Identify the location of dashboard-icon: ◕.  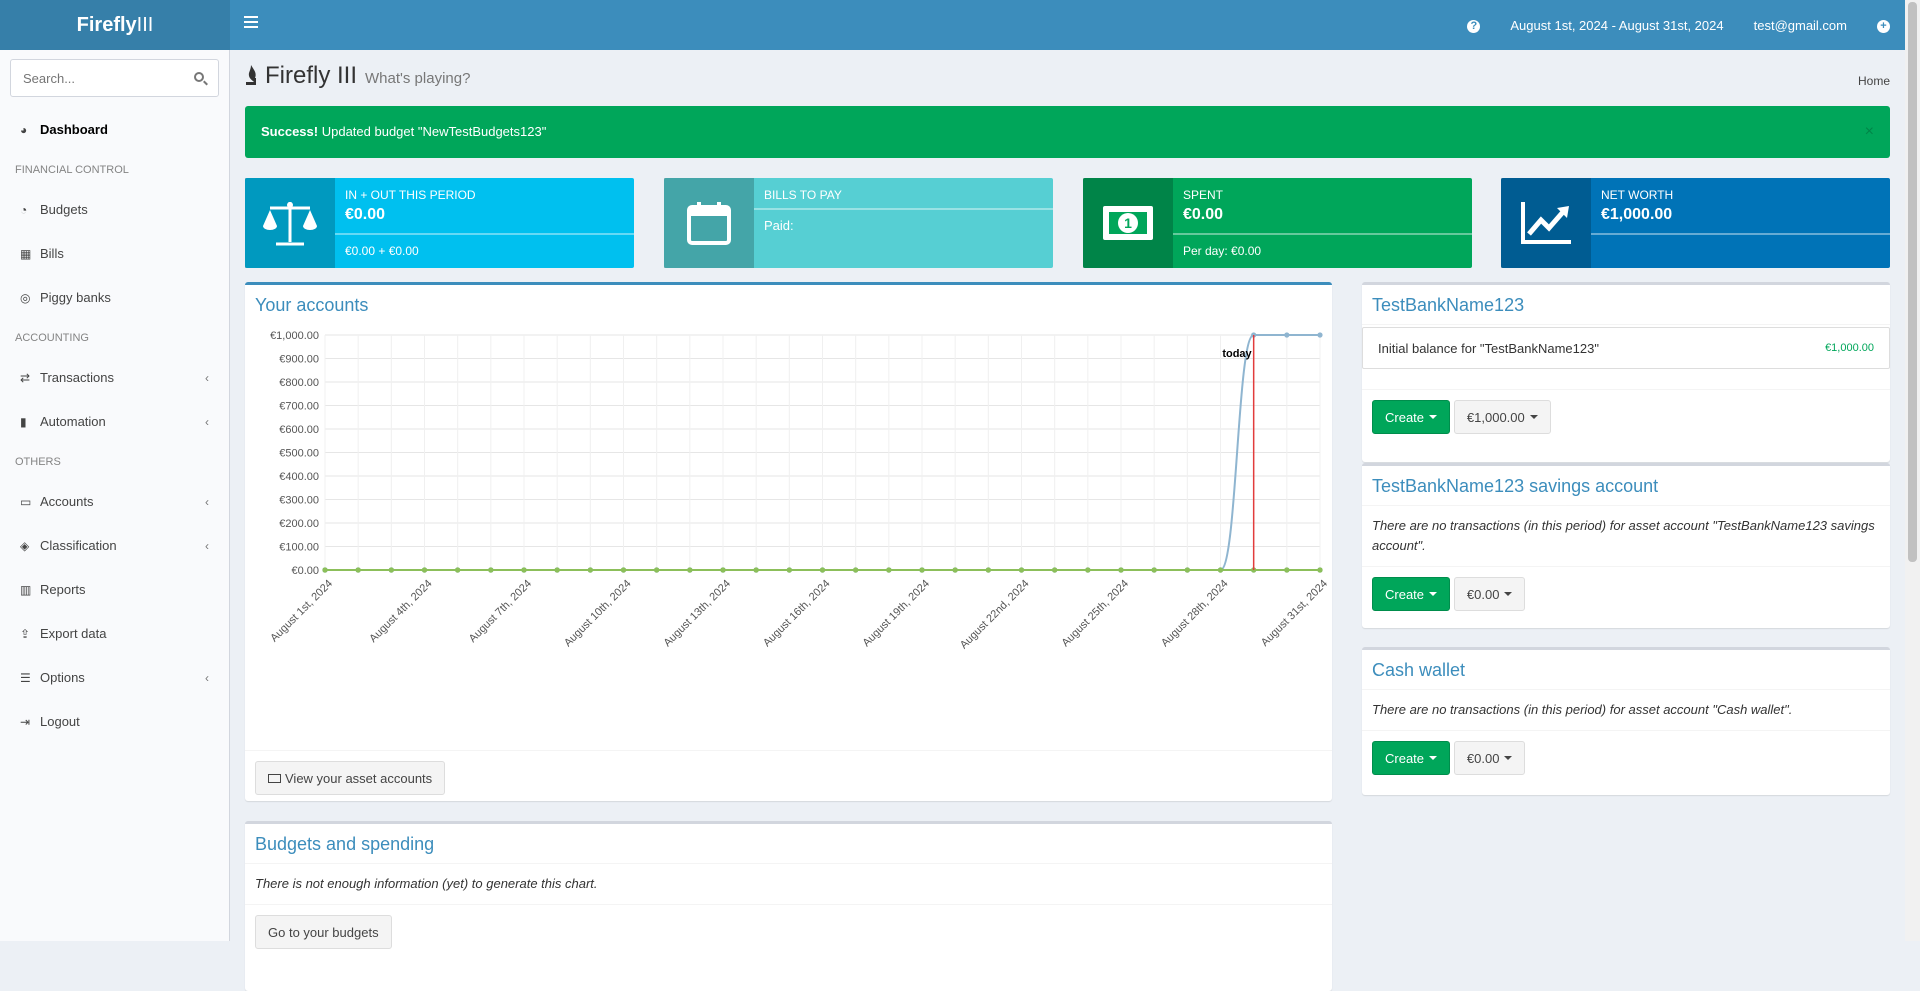
(24, 130).